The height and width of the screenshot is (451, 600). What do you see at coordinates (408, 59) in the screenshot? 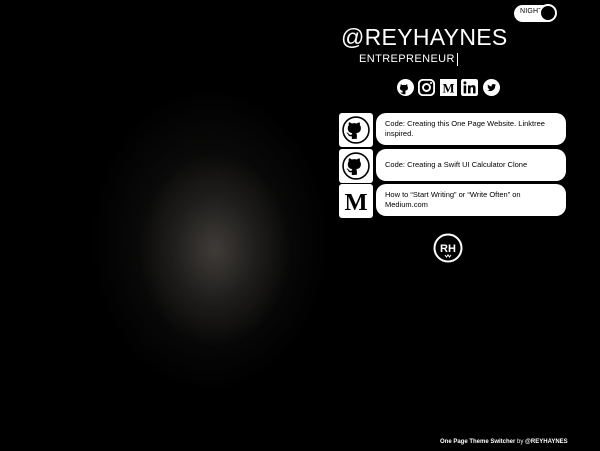
I see `profile-role: ENTREPRENEUR` at bounding box center [408, 59].